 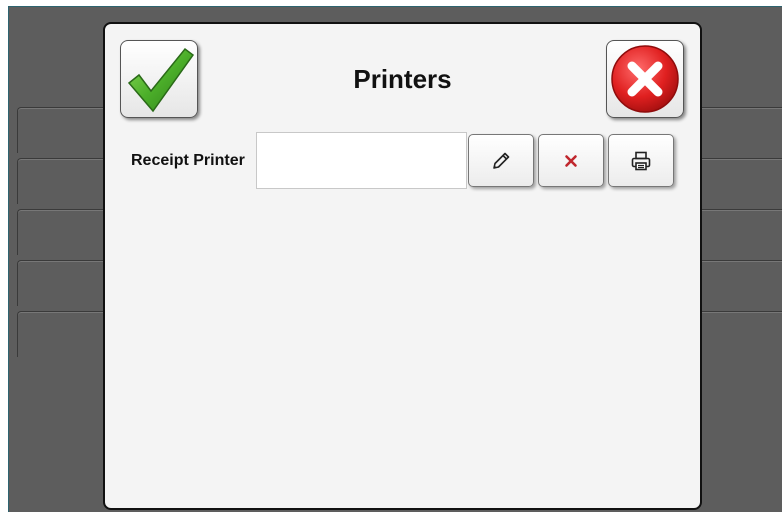 I want to click on test-print-button, so click(x=641, y=160).